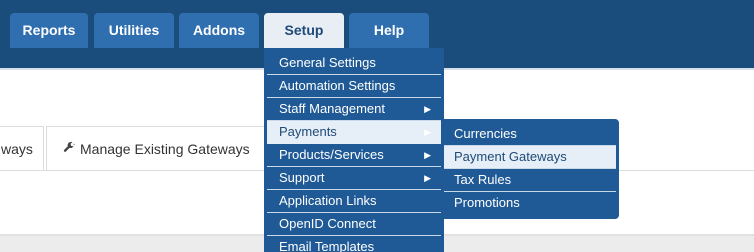 The width and height of the screenshot is (754, 252). I want to click on nav-tab-utilities: Utilities, so click(134, 30).